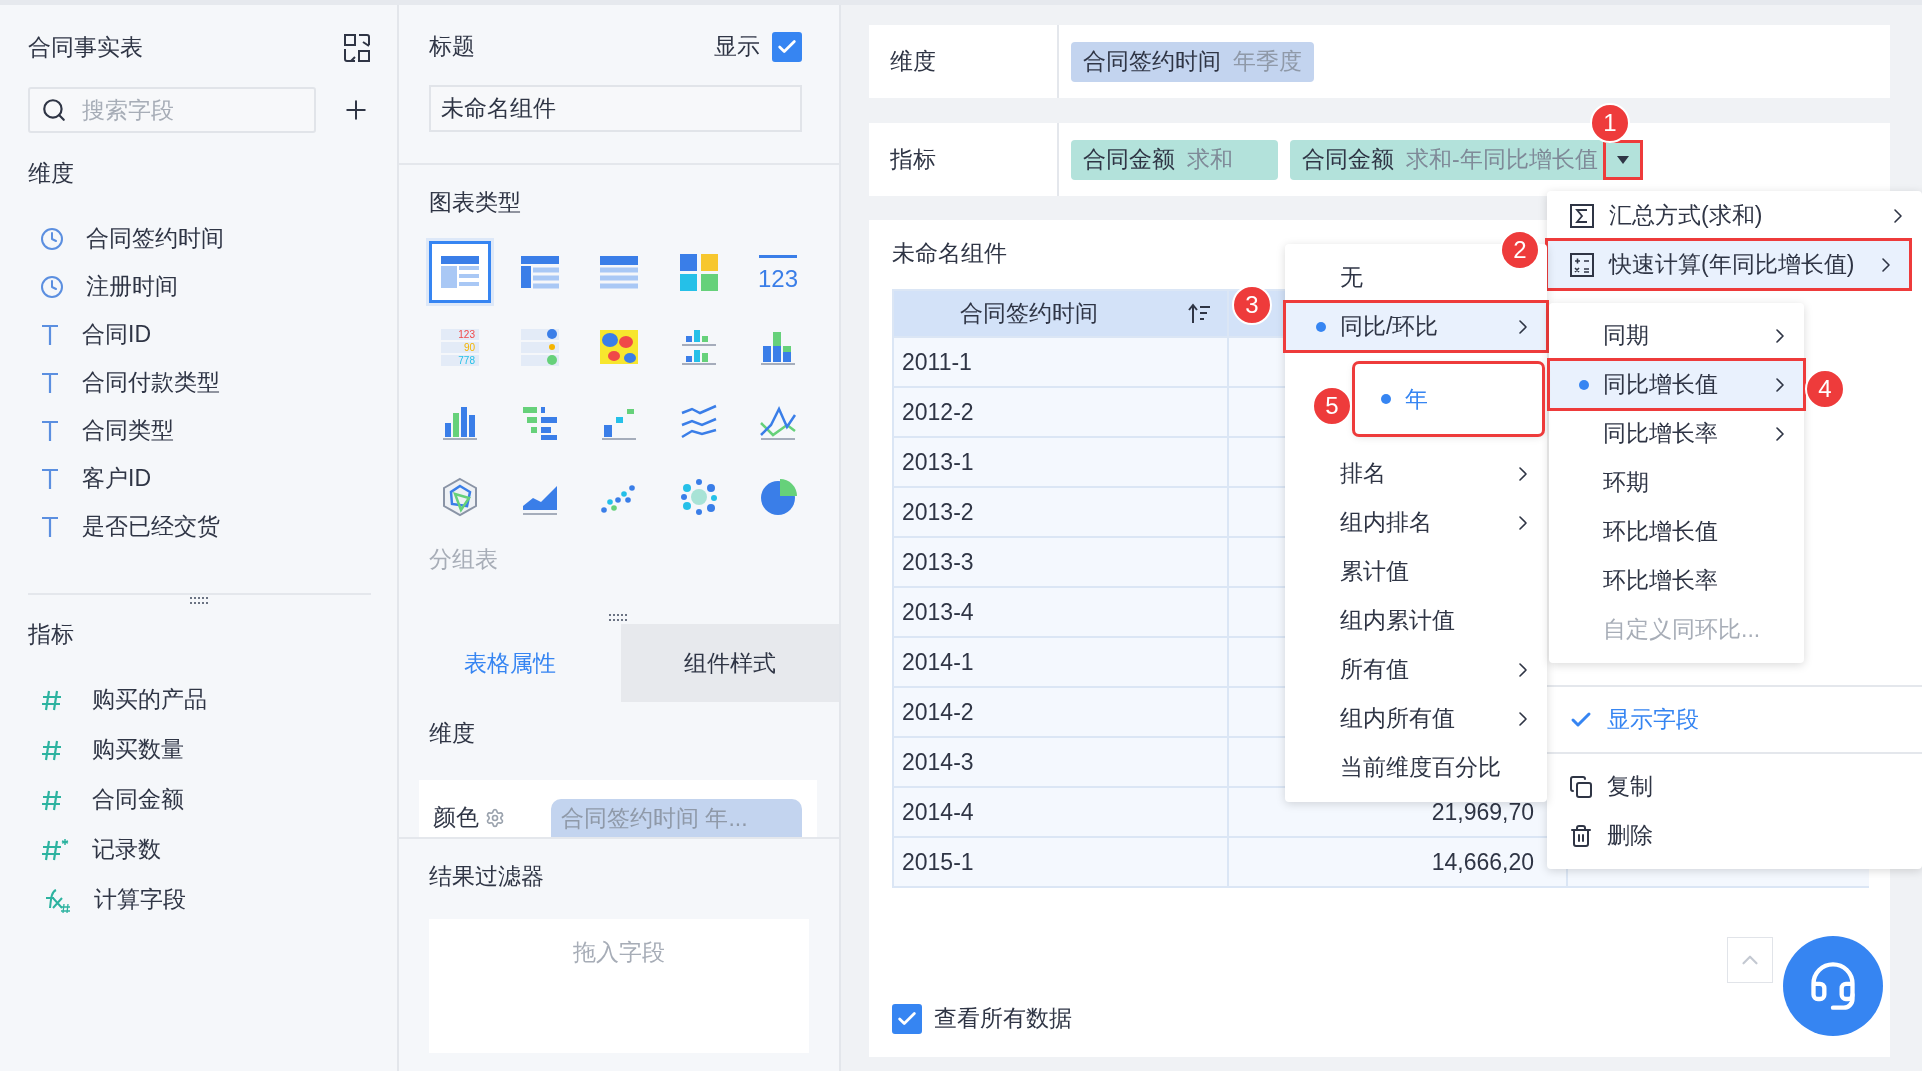 This screenshot has width=1922, height=1071. Describe the element at coordinates (51, 635) in the screenshot. I see `section-title: 指标` at that location.